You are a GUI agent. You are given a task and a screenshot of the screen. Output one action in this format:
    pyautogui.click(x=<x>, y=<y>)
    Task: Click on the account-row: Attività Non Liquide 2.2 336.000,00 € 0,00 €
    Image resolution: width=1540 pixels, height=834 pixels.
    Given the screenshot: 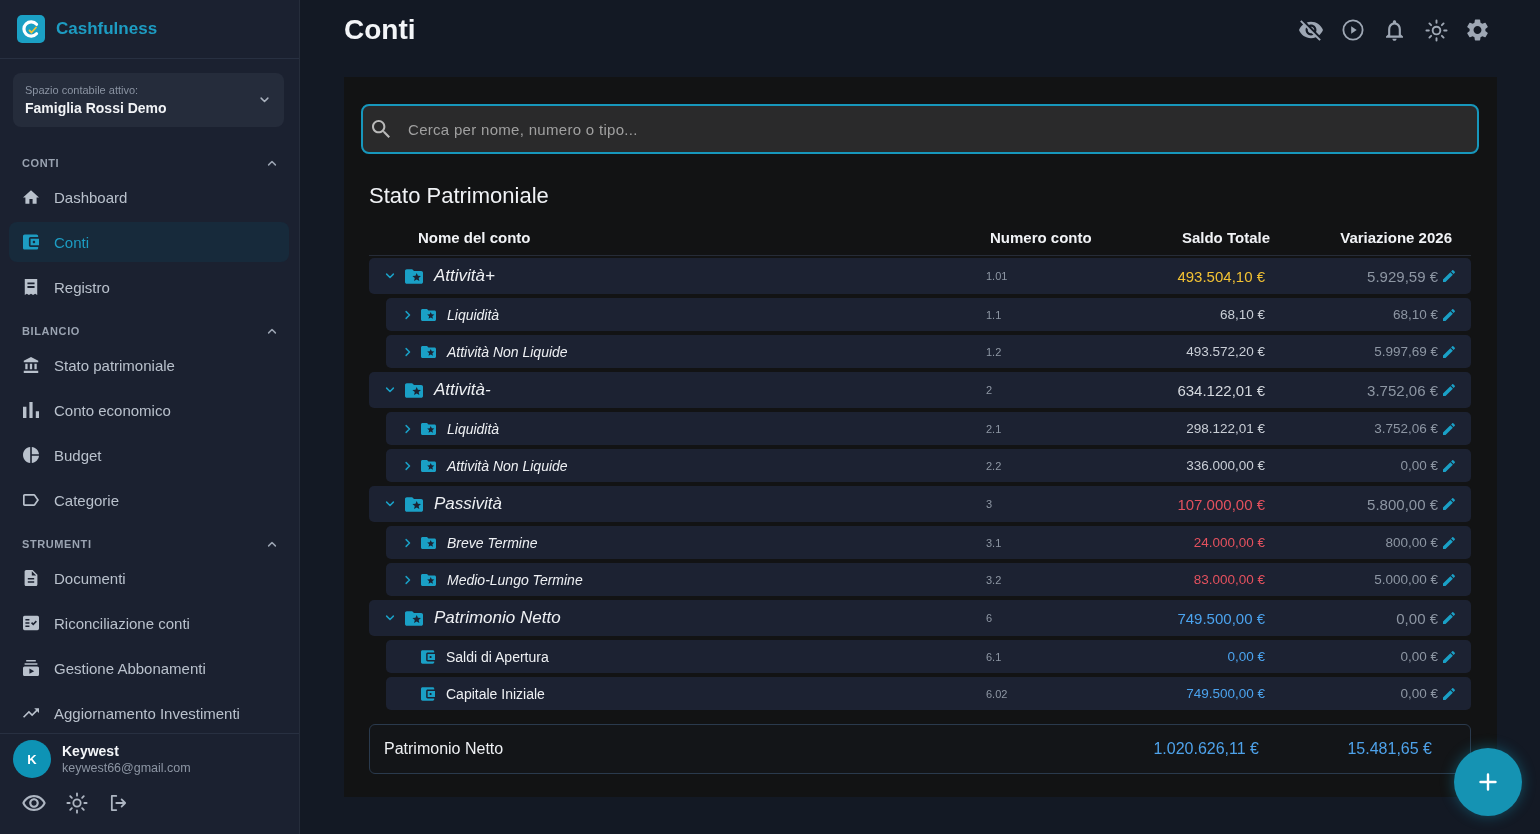 What is the action you would take?
    pyautogui.click(x=928, y=465)
    